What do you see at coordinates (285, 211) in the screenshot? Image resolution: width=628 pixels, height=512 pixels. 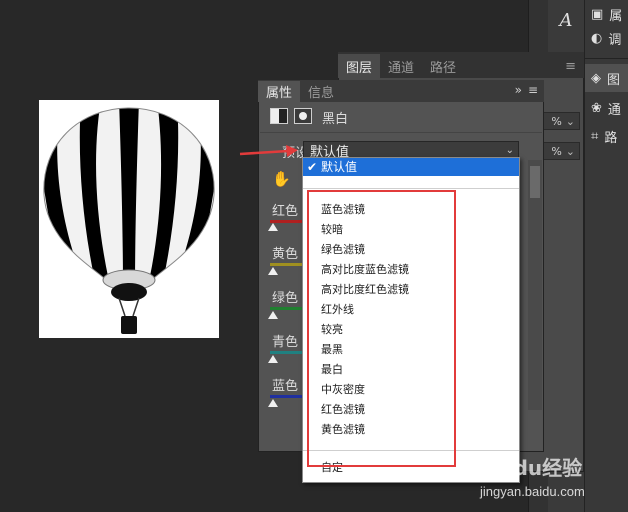 I see `slider-label-red: 红色` at bounding box center [285, 211].